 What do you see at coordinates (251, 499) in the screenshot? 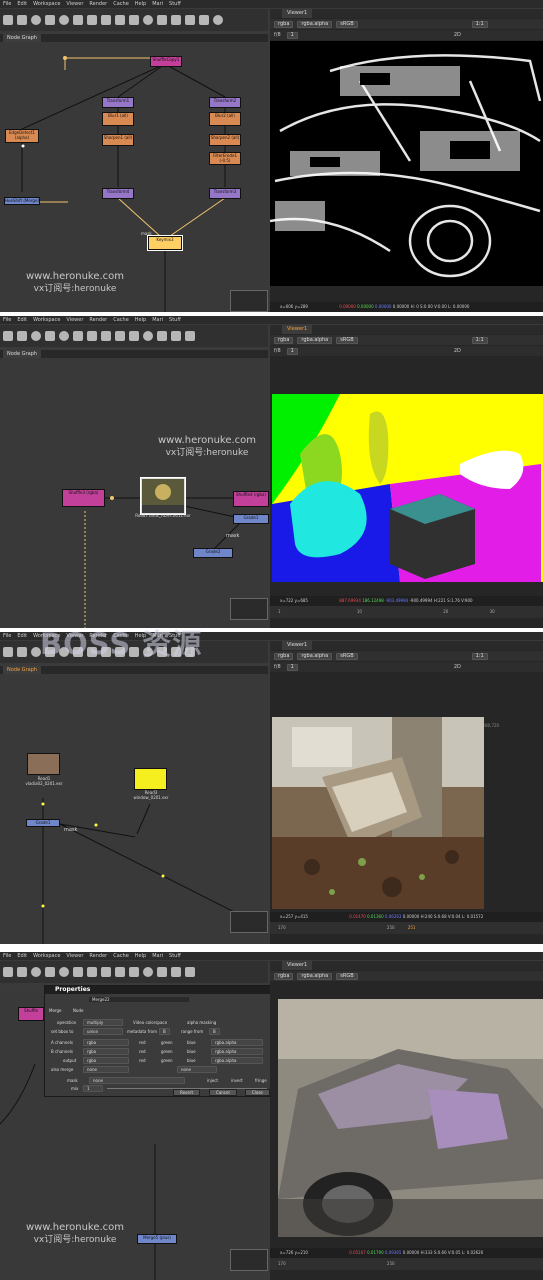
I see `node-shuffle4: Shuffle4 (rgba)` at bounding box center [251, 499].